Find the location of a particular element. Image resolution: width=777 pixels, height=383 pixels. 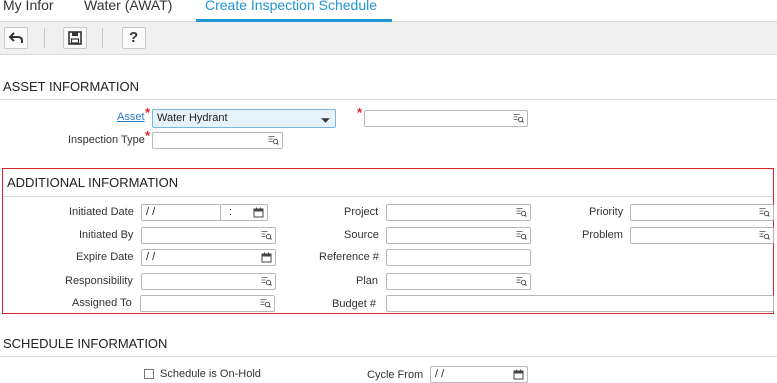

save-button is located at coordinates (75, 38).